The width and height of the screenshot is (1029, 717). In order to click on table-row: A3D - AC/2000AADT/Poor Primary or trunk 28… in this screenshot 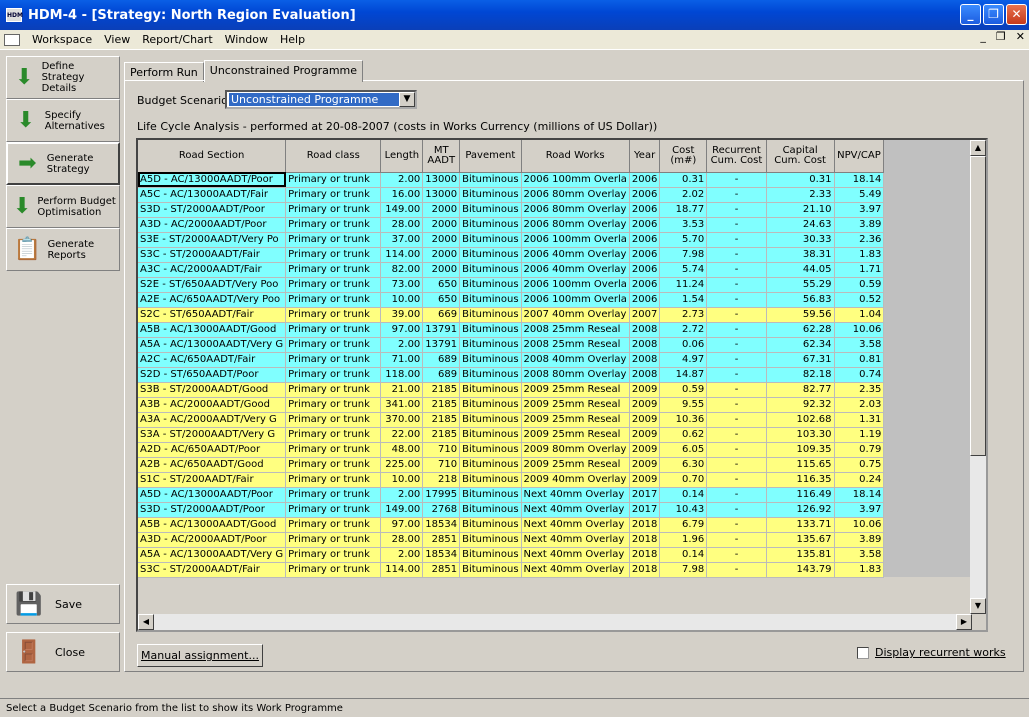, I will do `click(562, 540)`.